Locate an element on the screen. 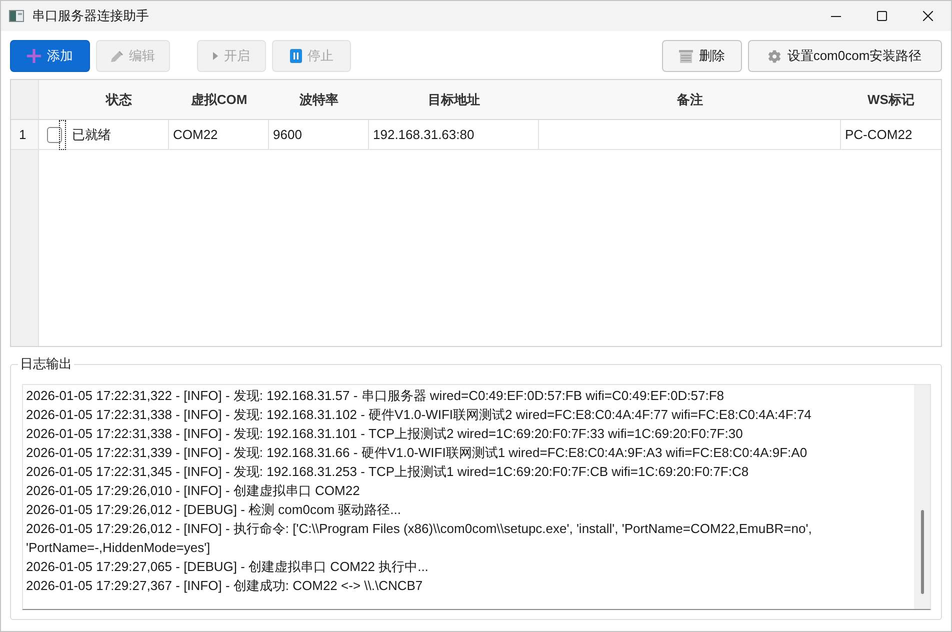 Image resolution: width=952 pixels, height=632 pixels. log-line: 2026-01-05 17:29:27,367 - [INFO] - 创建成功: COM22 <-> \\.\CNCB7 is located at coordinates (225, 586).